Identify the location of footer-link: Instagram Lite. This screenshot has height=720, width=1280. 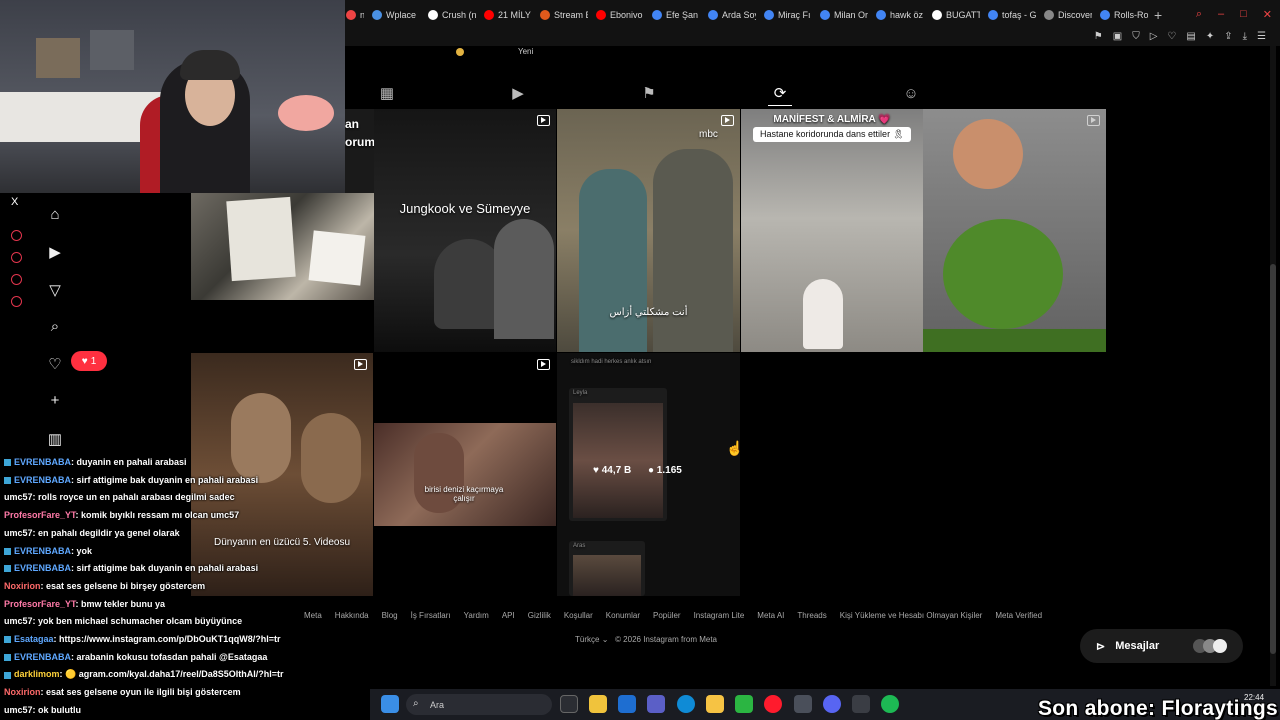
(719, 615).